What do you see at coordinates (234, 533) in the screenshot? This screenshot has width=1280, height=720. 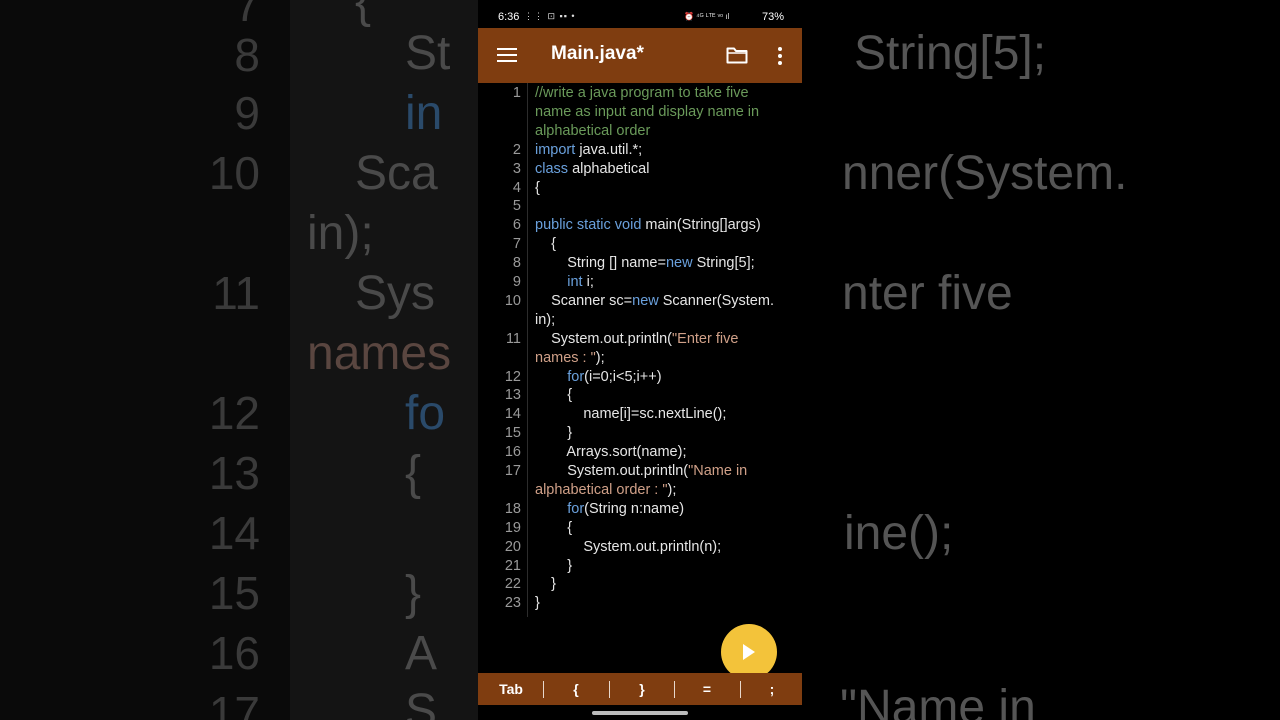 I see `bg-line-number: 14` at bounding box center [234, 533].